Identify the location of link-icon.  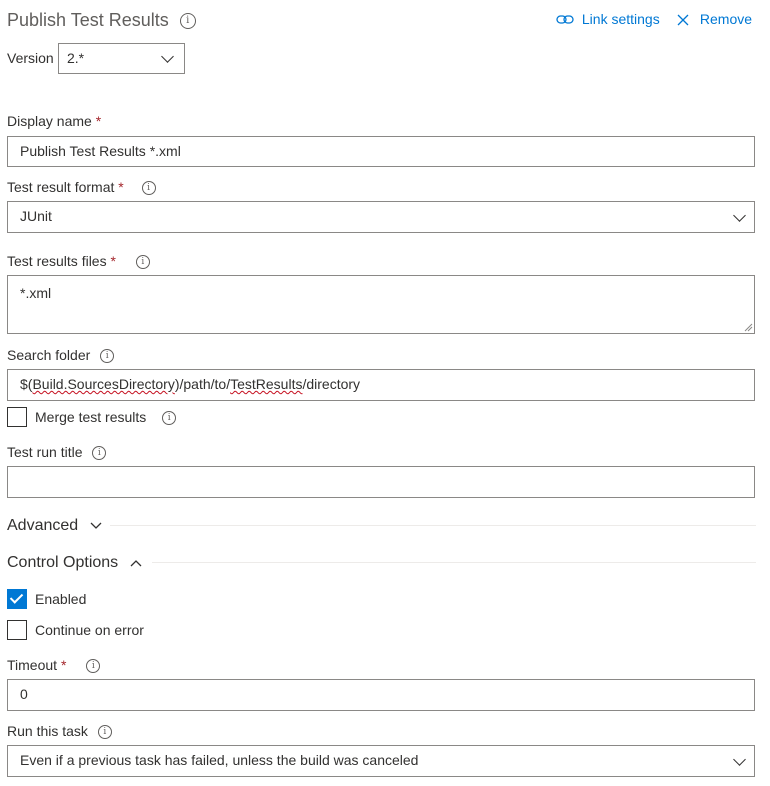
(565, 19).